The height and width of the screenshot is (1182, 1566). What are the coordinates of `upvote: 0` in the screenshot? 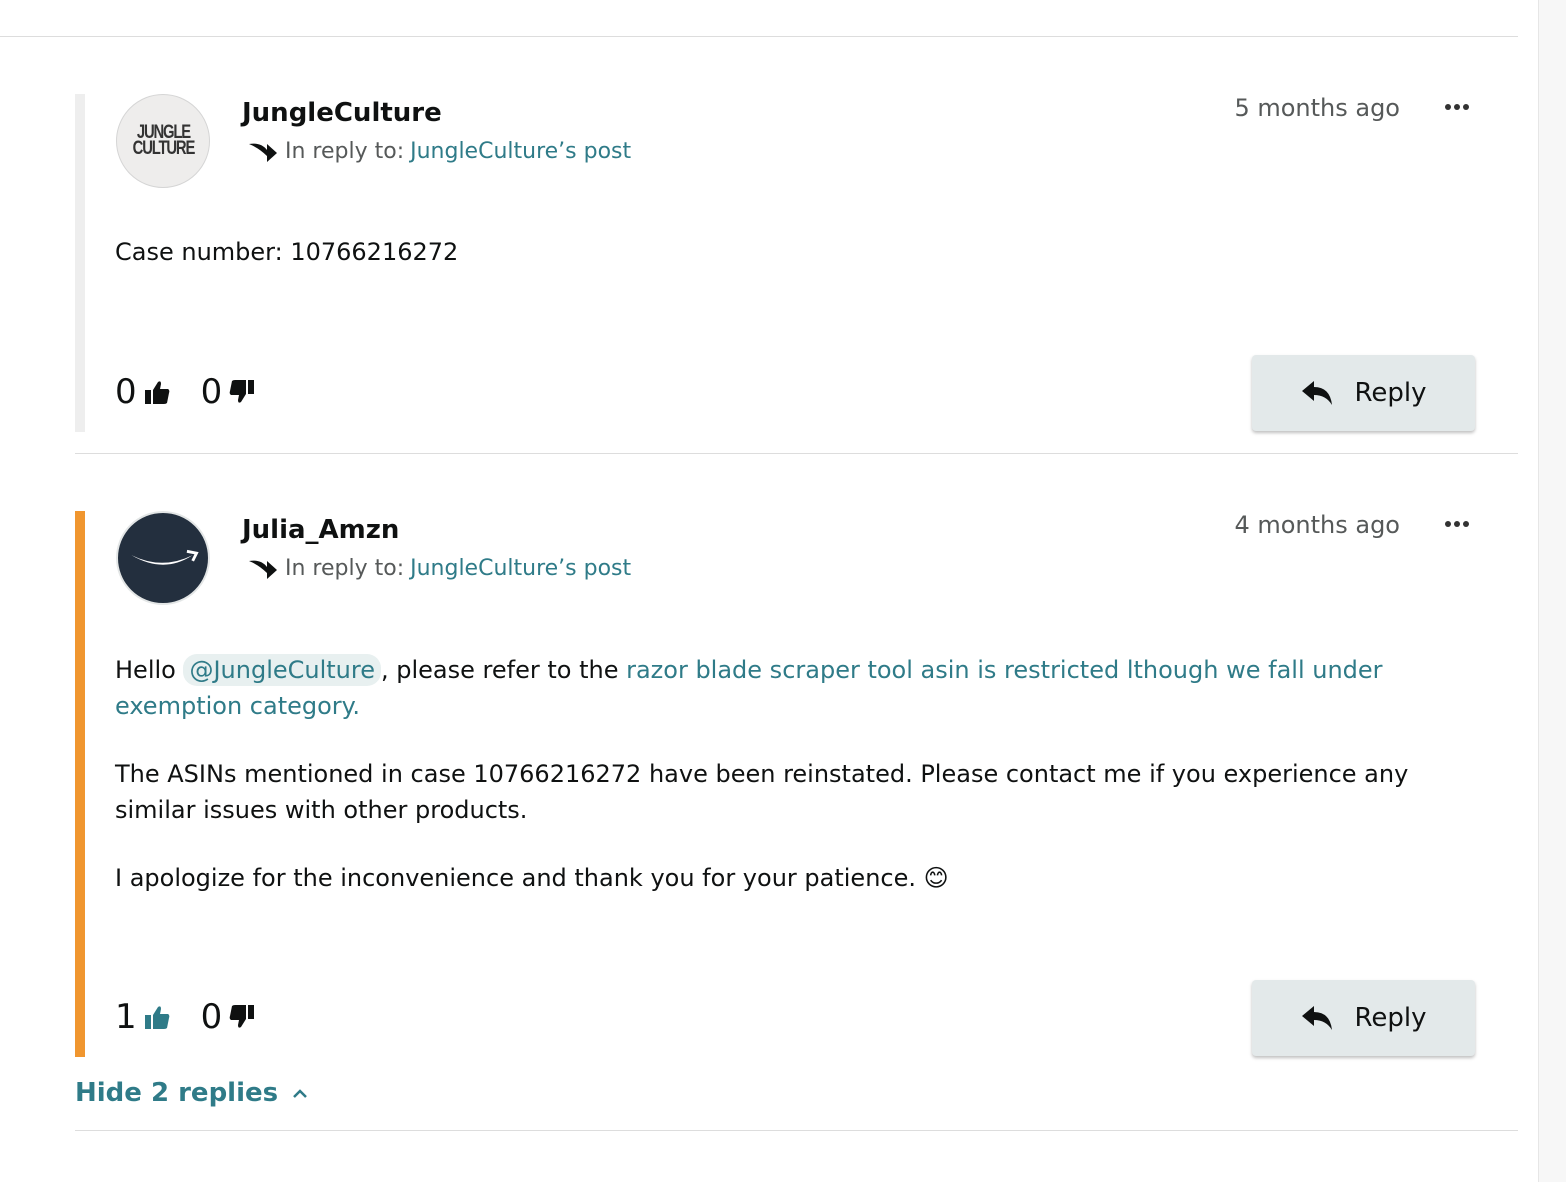 It's located at (143, 392).